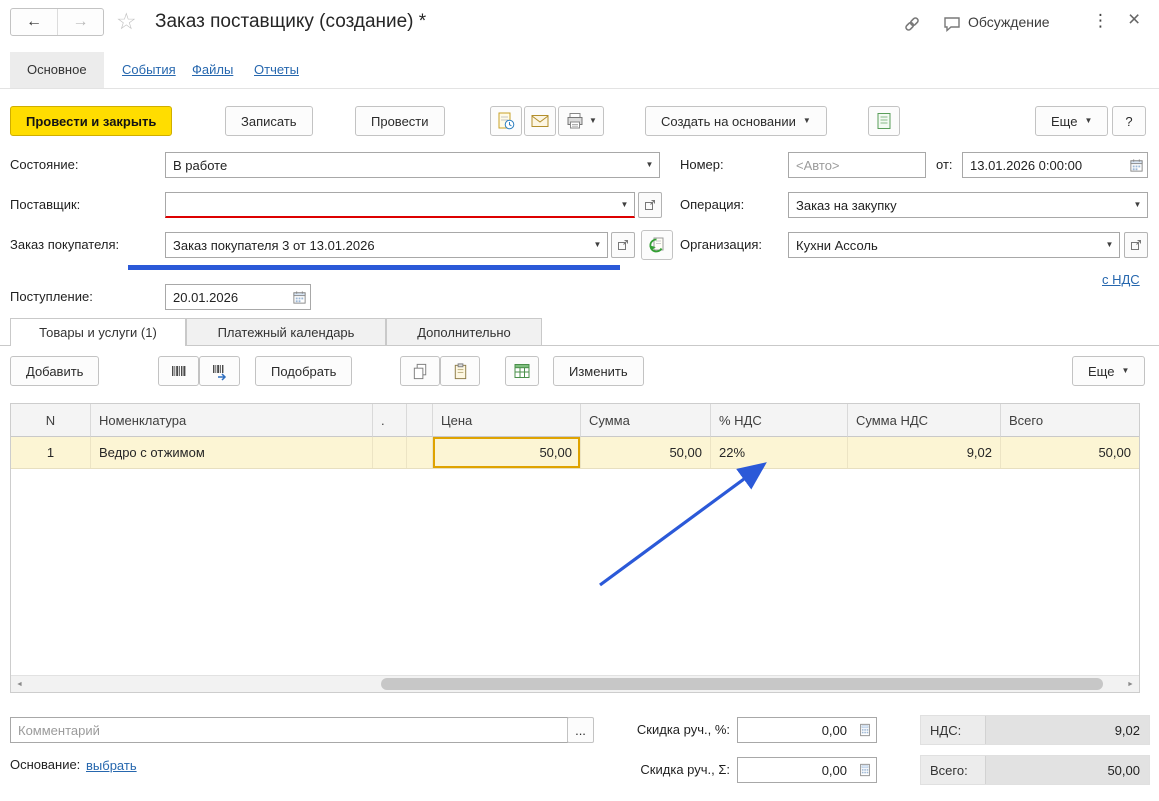 This screenshot has width=1159, height=801. What do you see at coordinates (51, 420) in the screenshot?
I see `column-header-n: N` at bounding box center [51, 420].